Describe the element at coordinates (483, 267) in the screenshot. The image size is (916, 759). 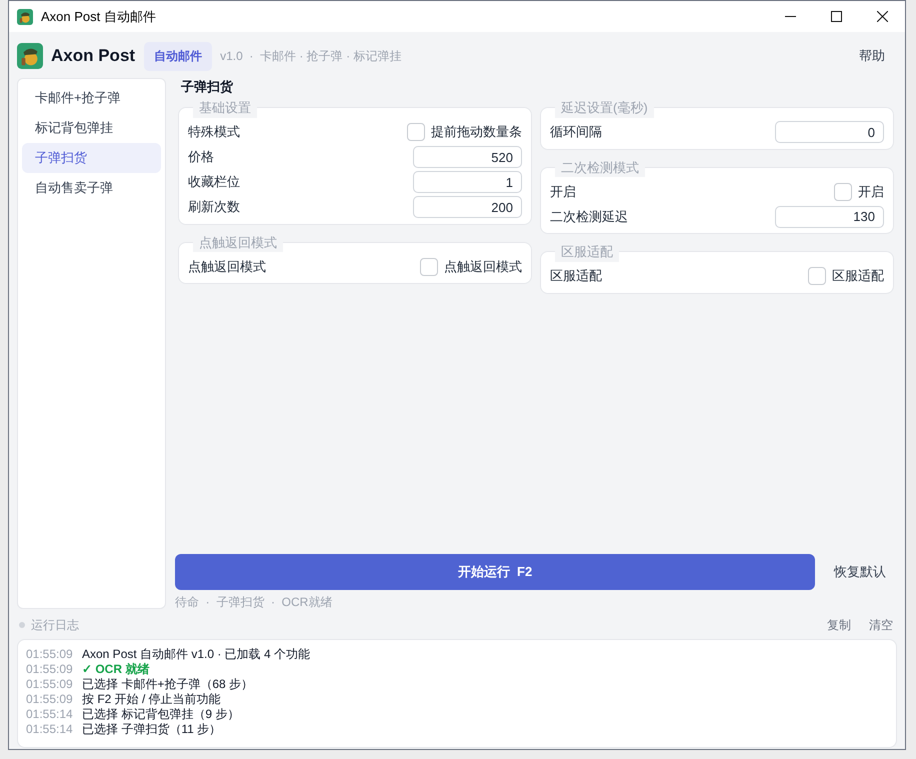
I see `checkbox-label: 点触返回模式` at that location.